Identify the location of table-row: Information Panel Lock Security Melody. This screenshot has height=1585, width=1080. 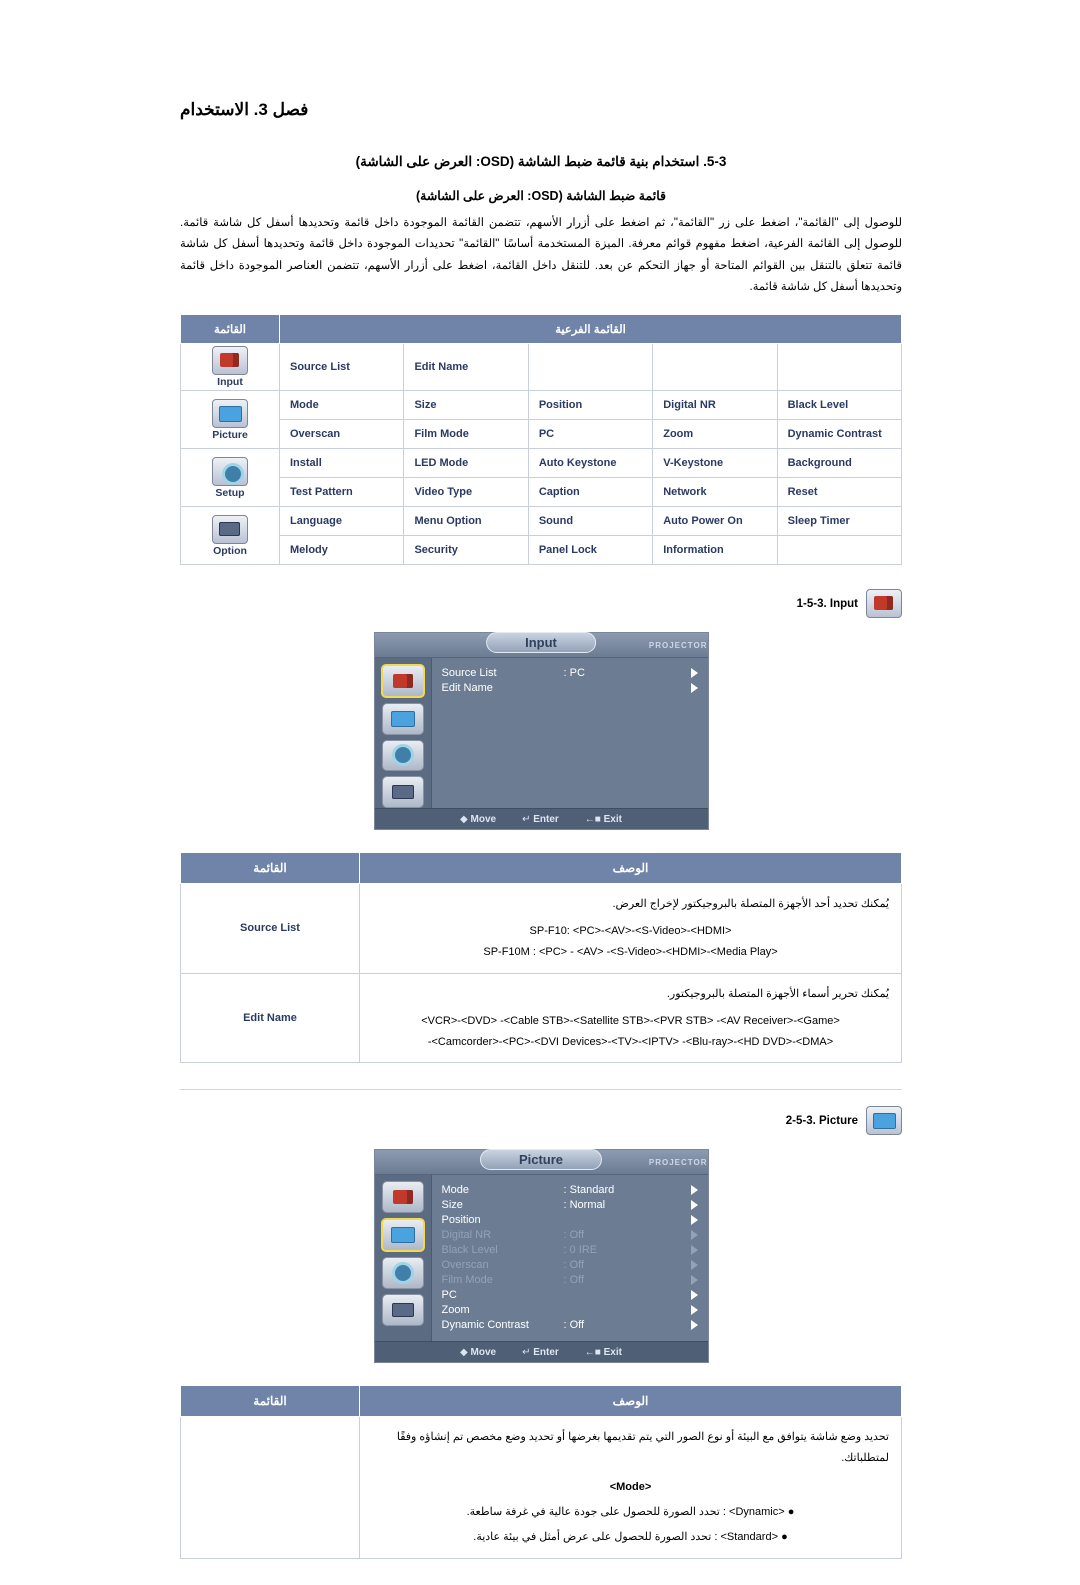
(542, 550).